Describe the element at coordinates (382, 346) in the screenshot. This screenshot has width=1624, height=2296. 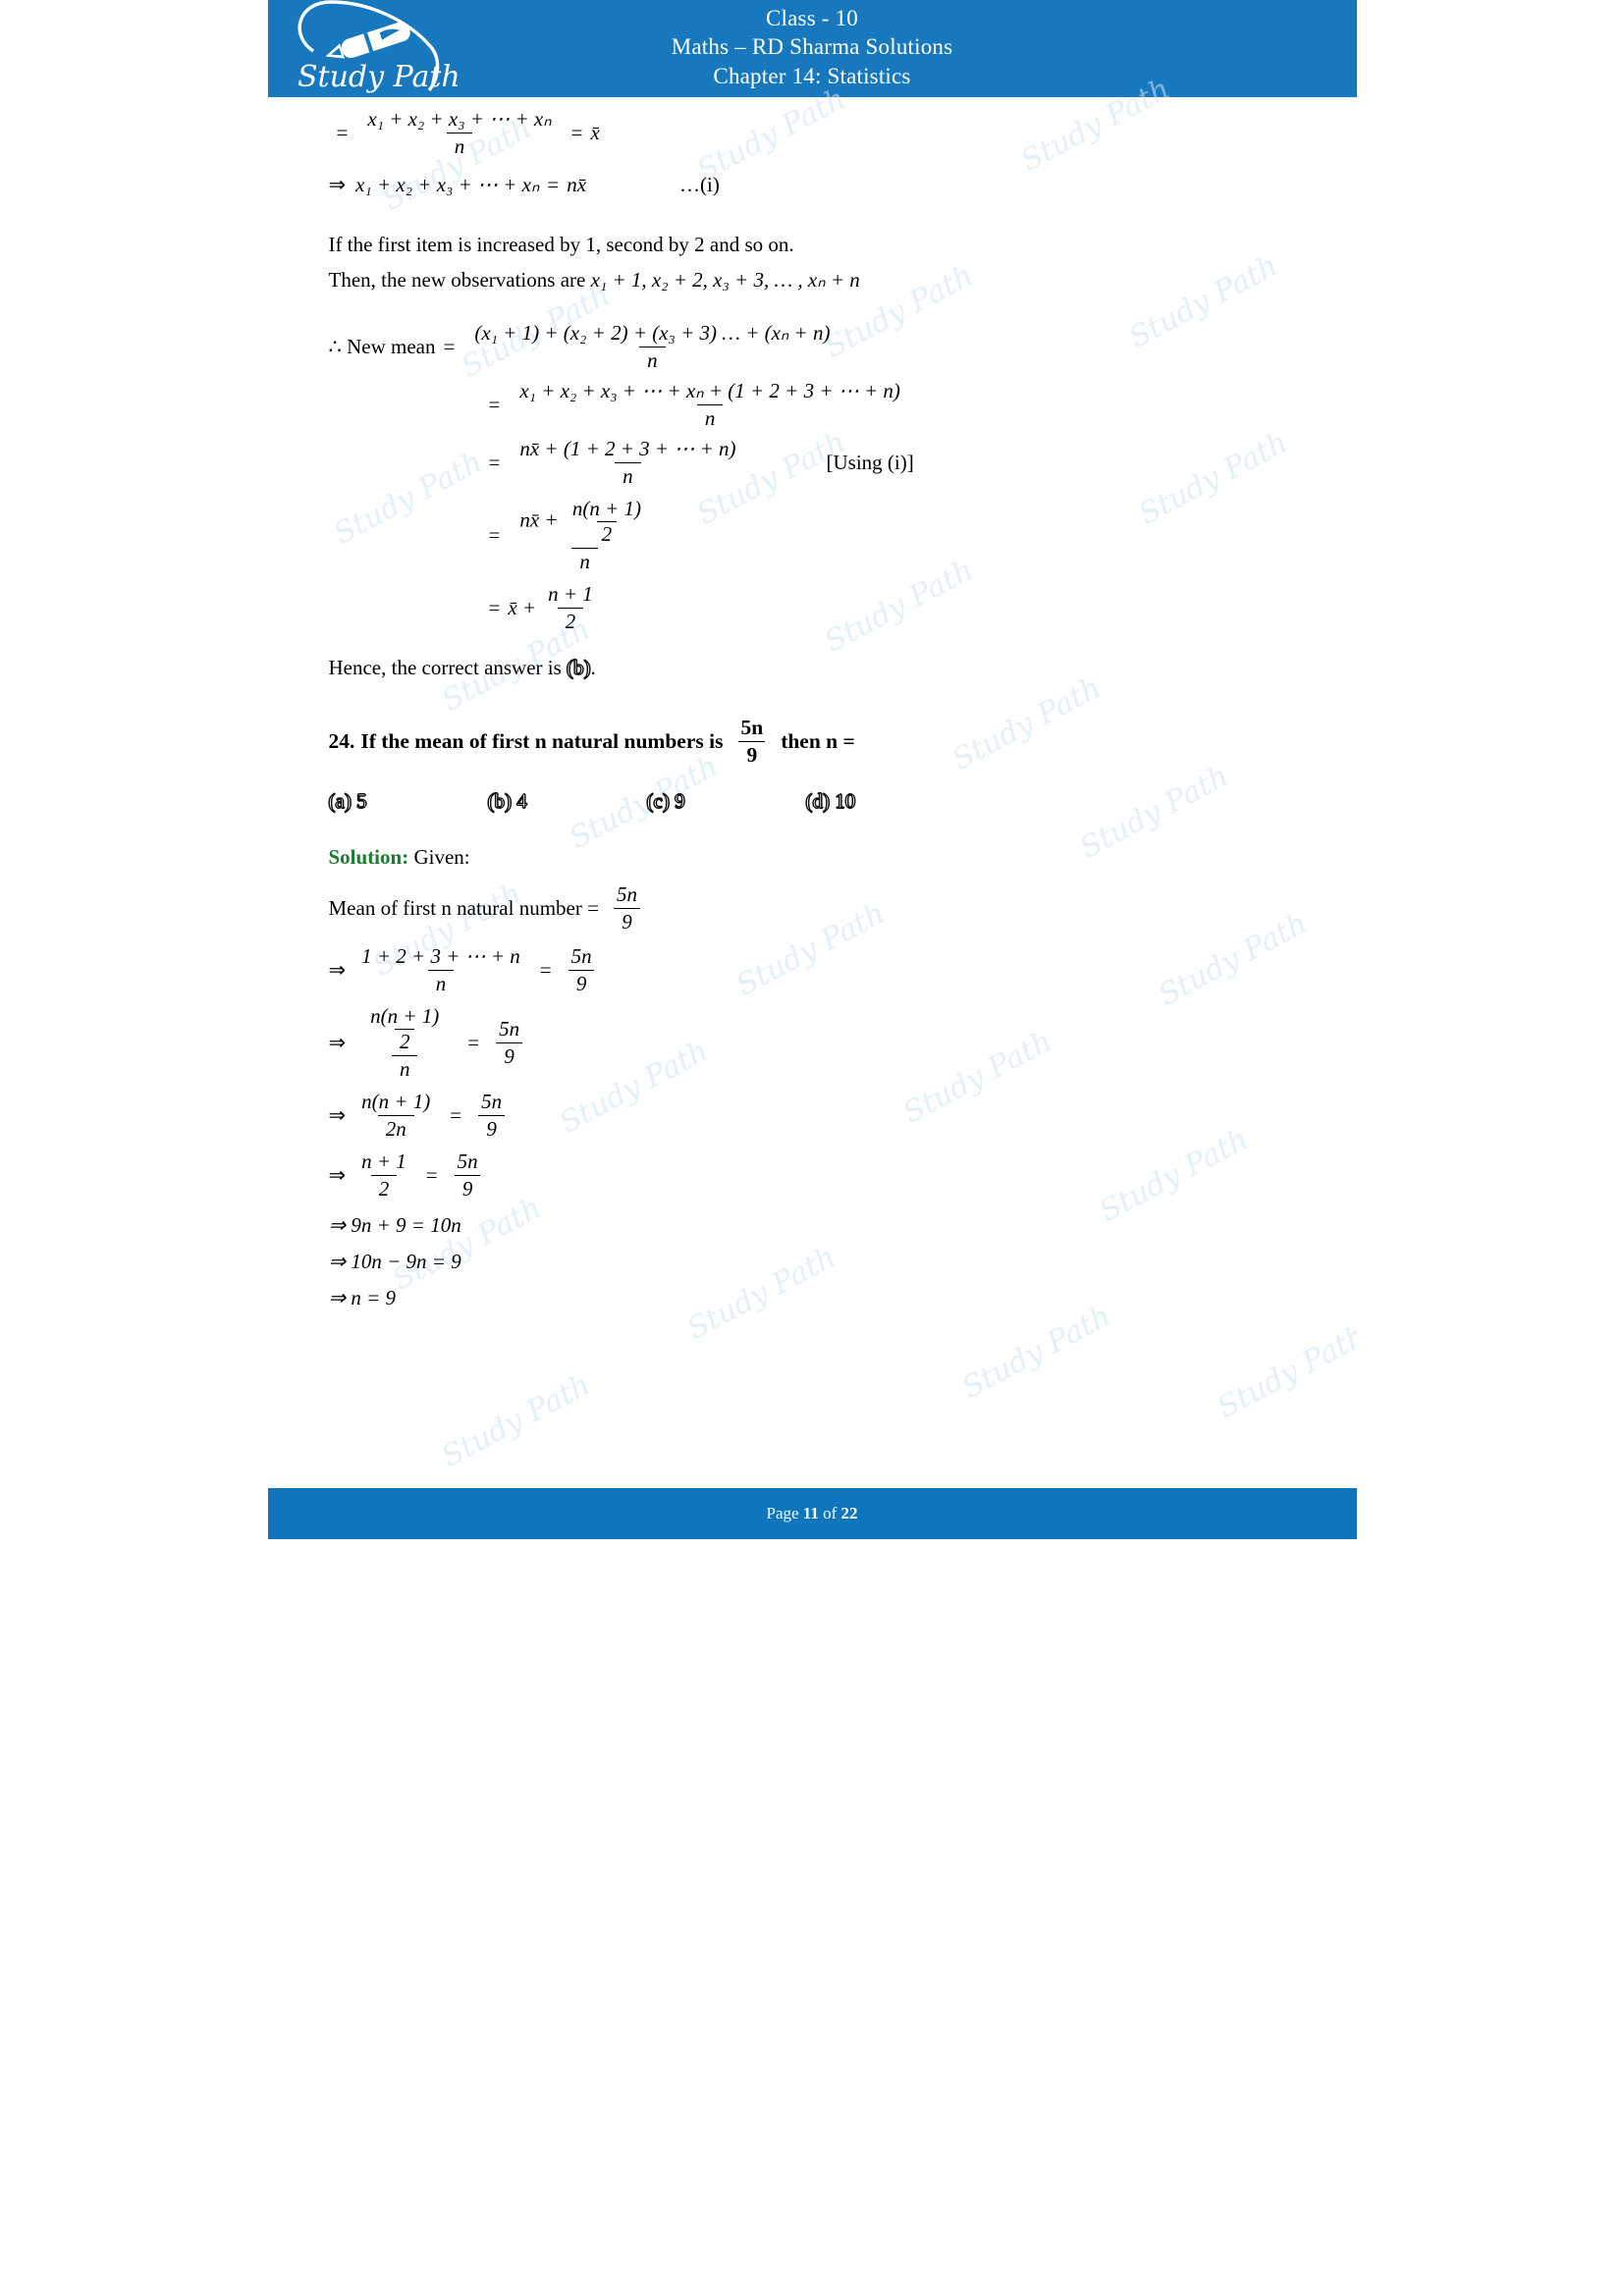
I see `newmean-label: ∴ New mean` at that location.